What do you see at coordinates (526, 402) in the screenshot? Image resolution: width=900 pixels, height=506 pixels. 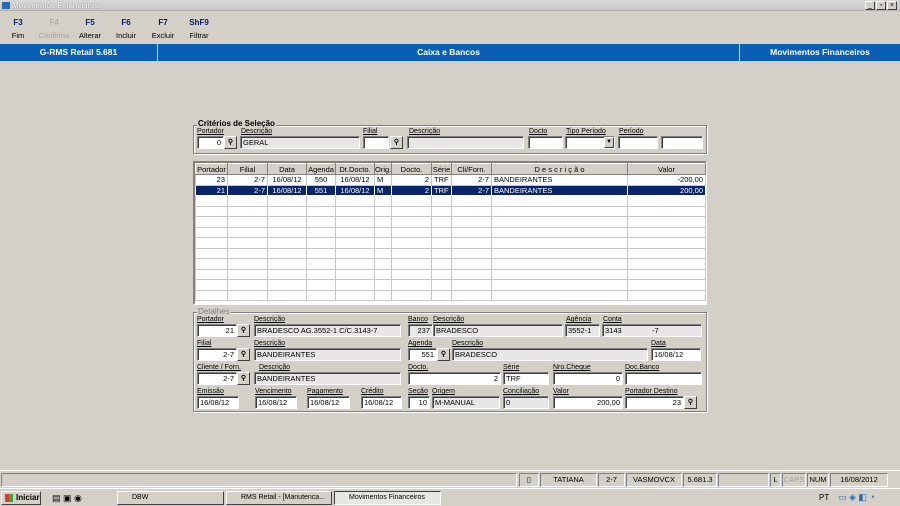 I see `conciliacao-field: 0` at bounding box center [526, 402].